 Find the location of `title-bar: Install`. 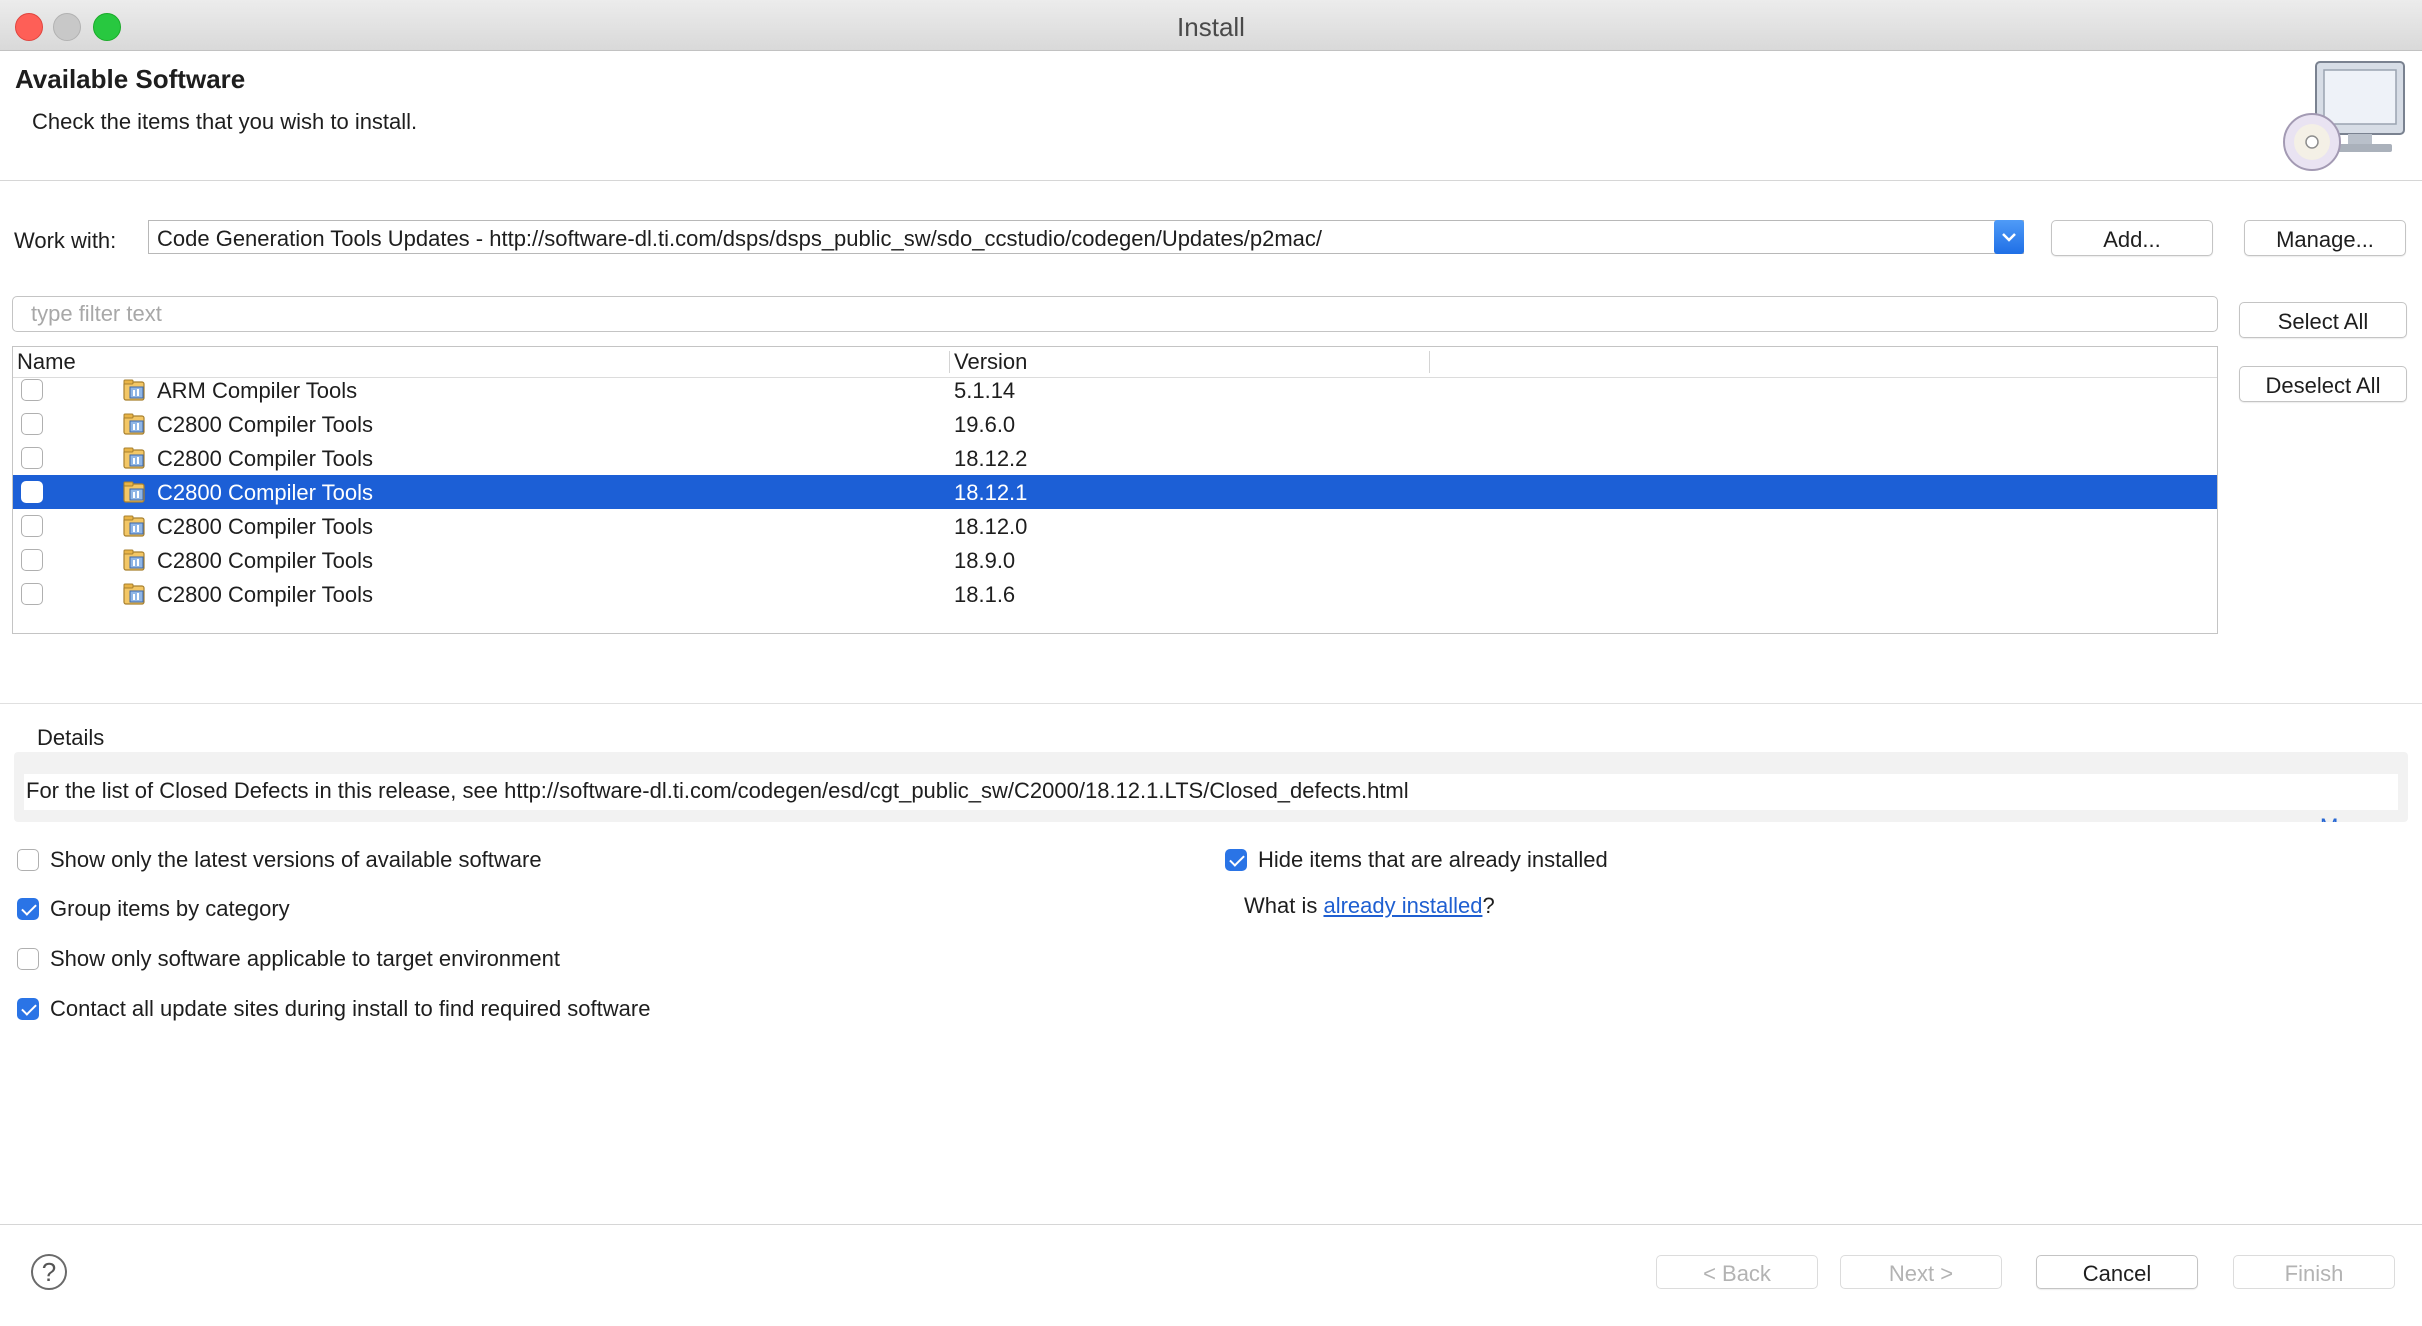

title-bar: Install is located at coordinates (1211, 25).